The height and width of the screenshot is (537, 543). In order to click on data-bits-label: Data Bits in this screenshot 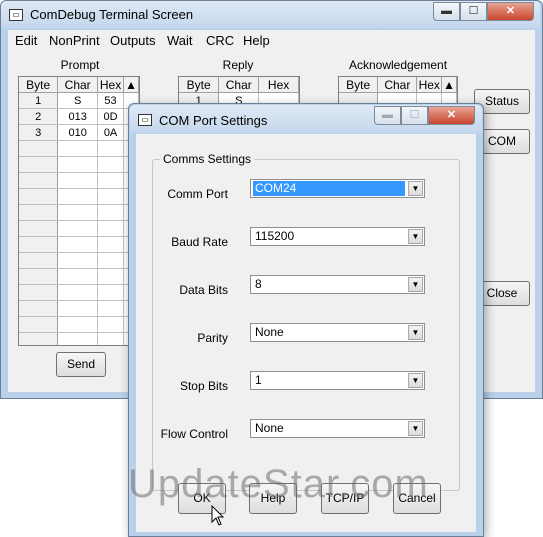, I will do `click(203, 290)`.